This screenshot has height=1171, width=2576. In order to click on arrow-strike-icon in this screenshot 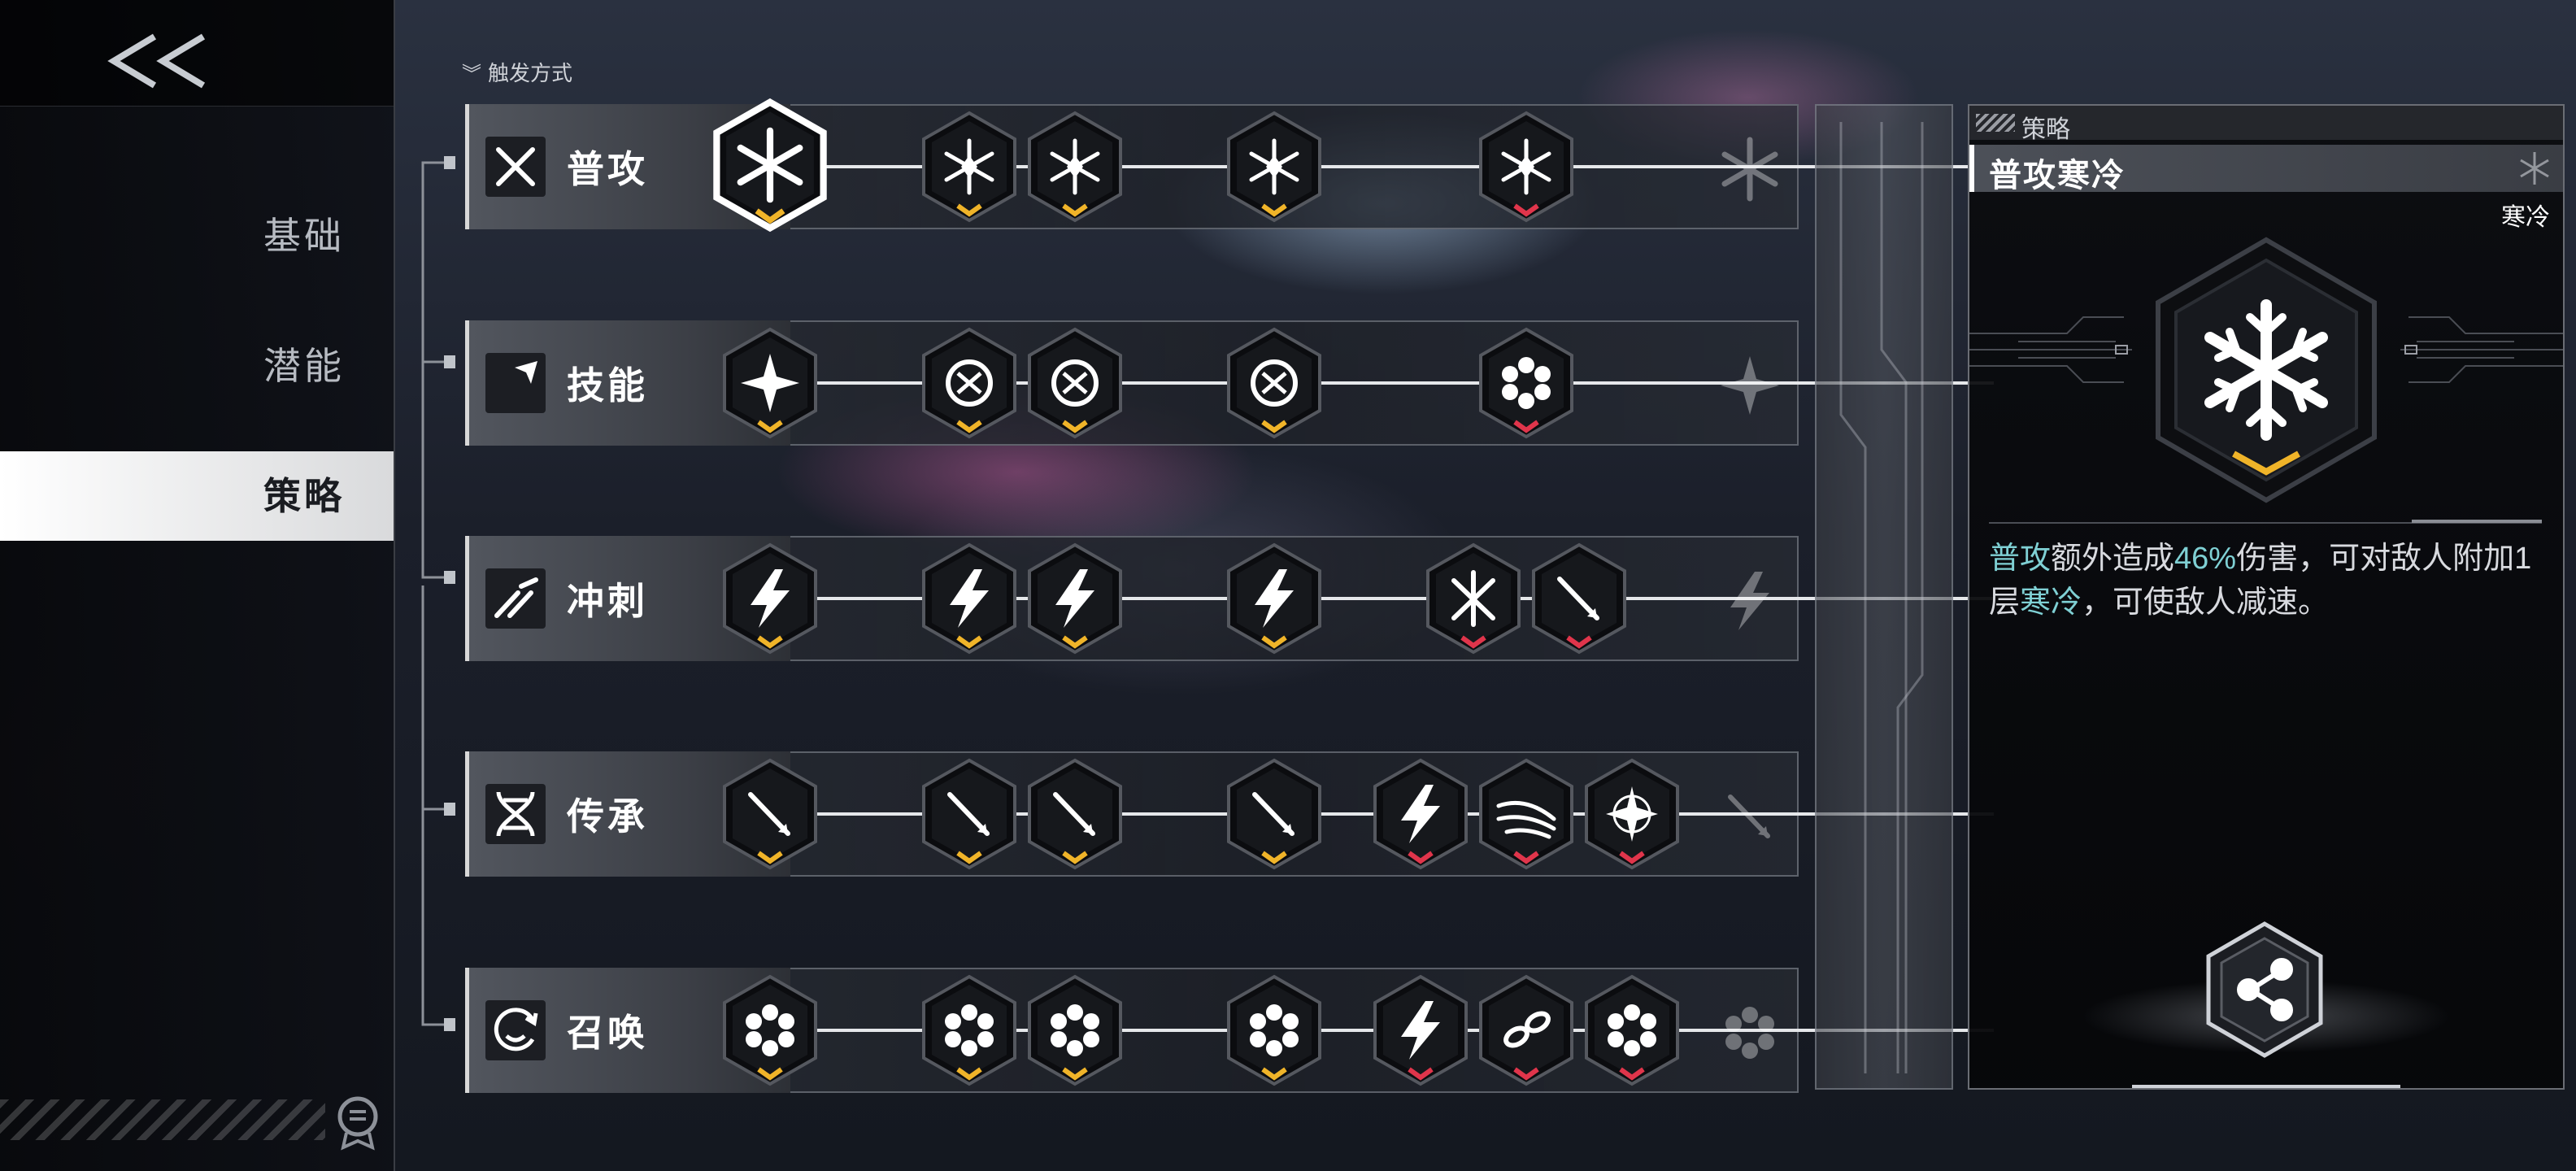, I will do `click(516, 383)`.